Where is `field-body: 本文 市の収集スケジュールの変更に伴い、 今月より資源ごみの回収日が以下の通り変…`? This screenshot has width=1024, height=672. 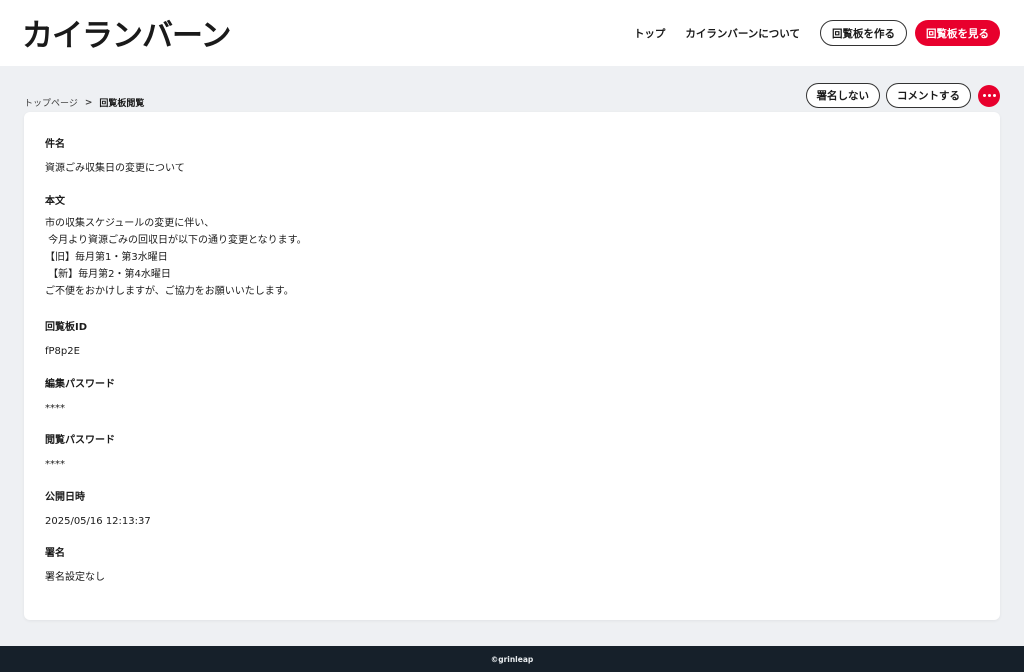 field-body: 本文 市の収集スケジュールの変更に伴い、 今月より資源ごみの回収日が以下の通り変… is located at coordinates (176, 246).